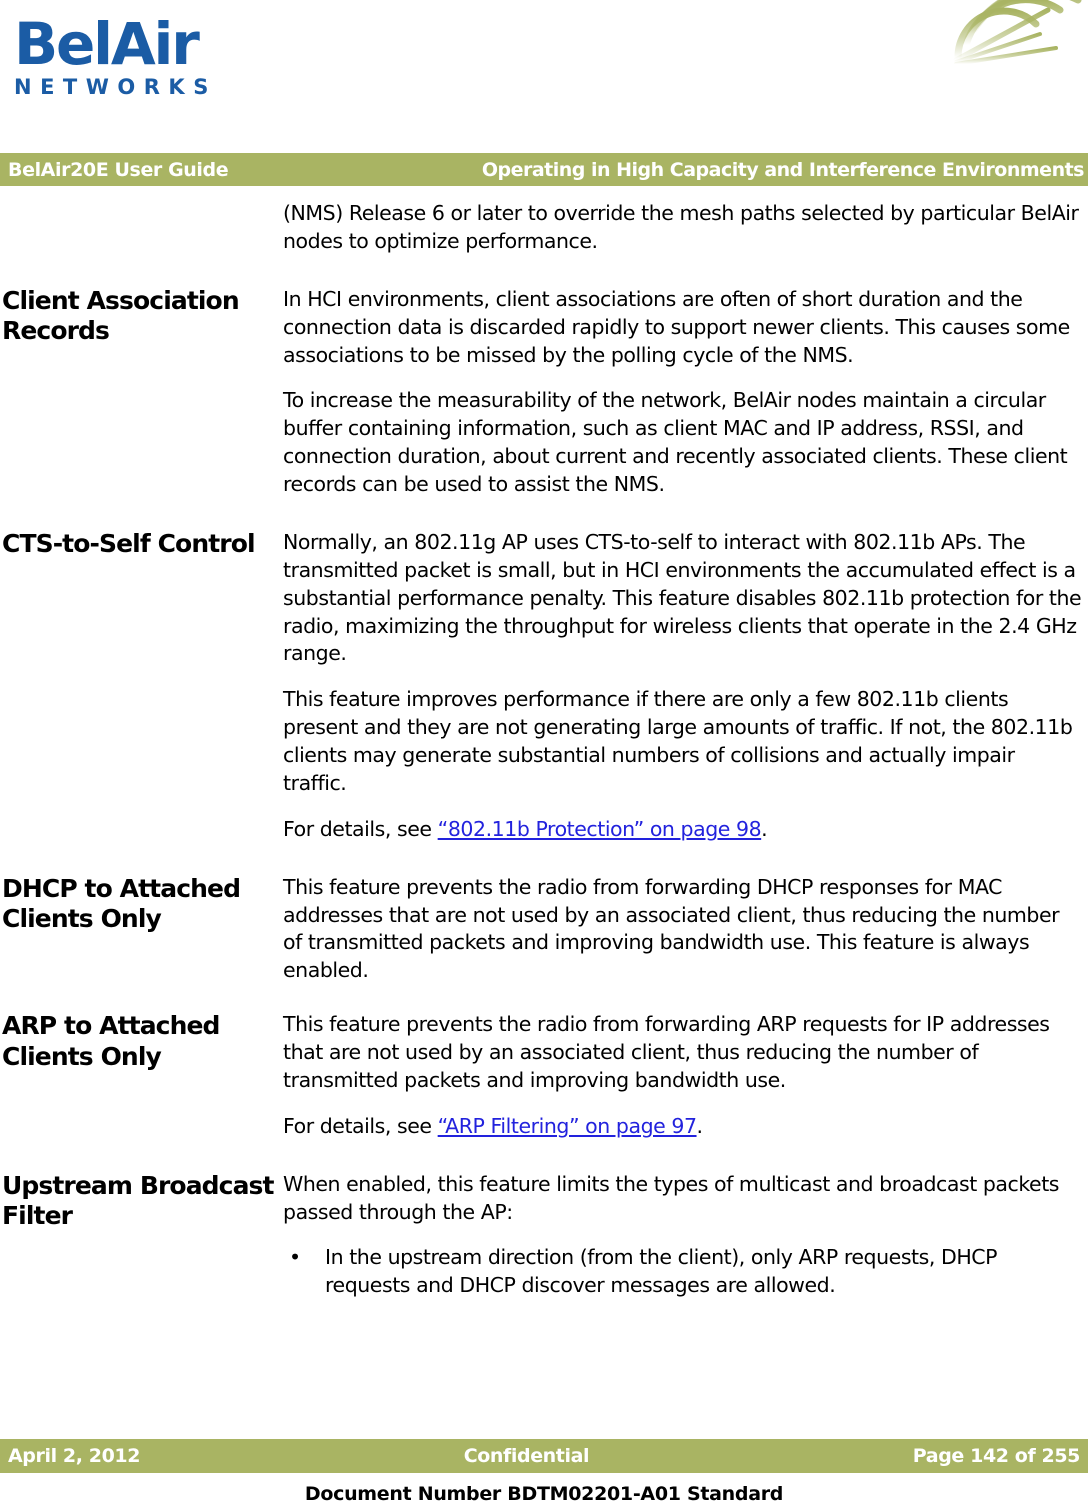 The width and height of the screenshot is (1088, 1511). Describe the element at coordinates (115, 86) in the screenshot. I see `logo-subtitle: NETWORKS` at that location.